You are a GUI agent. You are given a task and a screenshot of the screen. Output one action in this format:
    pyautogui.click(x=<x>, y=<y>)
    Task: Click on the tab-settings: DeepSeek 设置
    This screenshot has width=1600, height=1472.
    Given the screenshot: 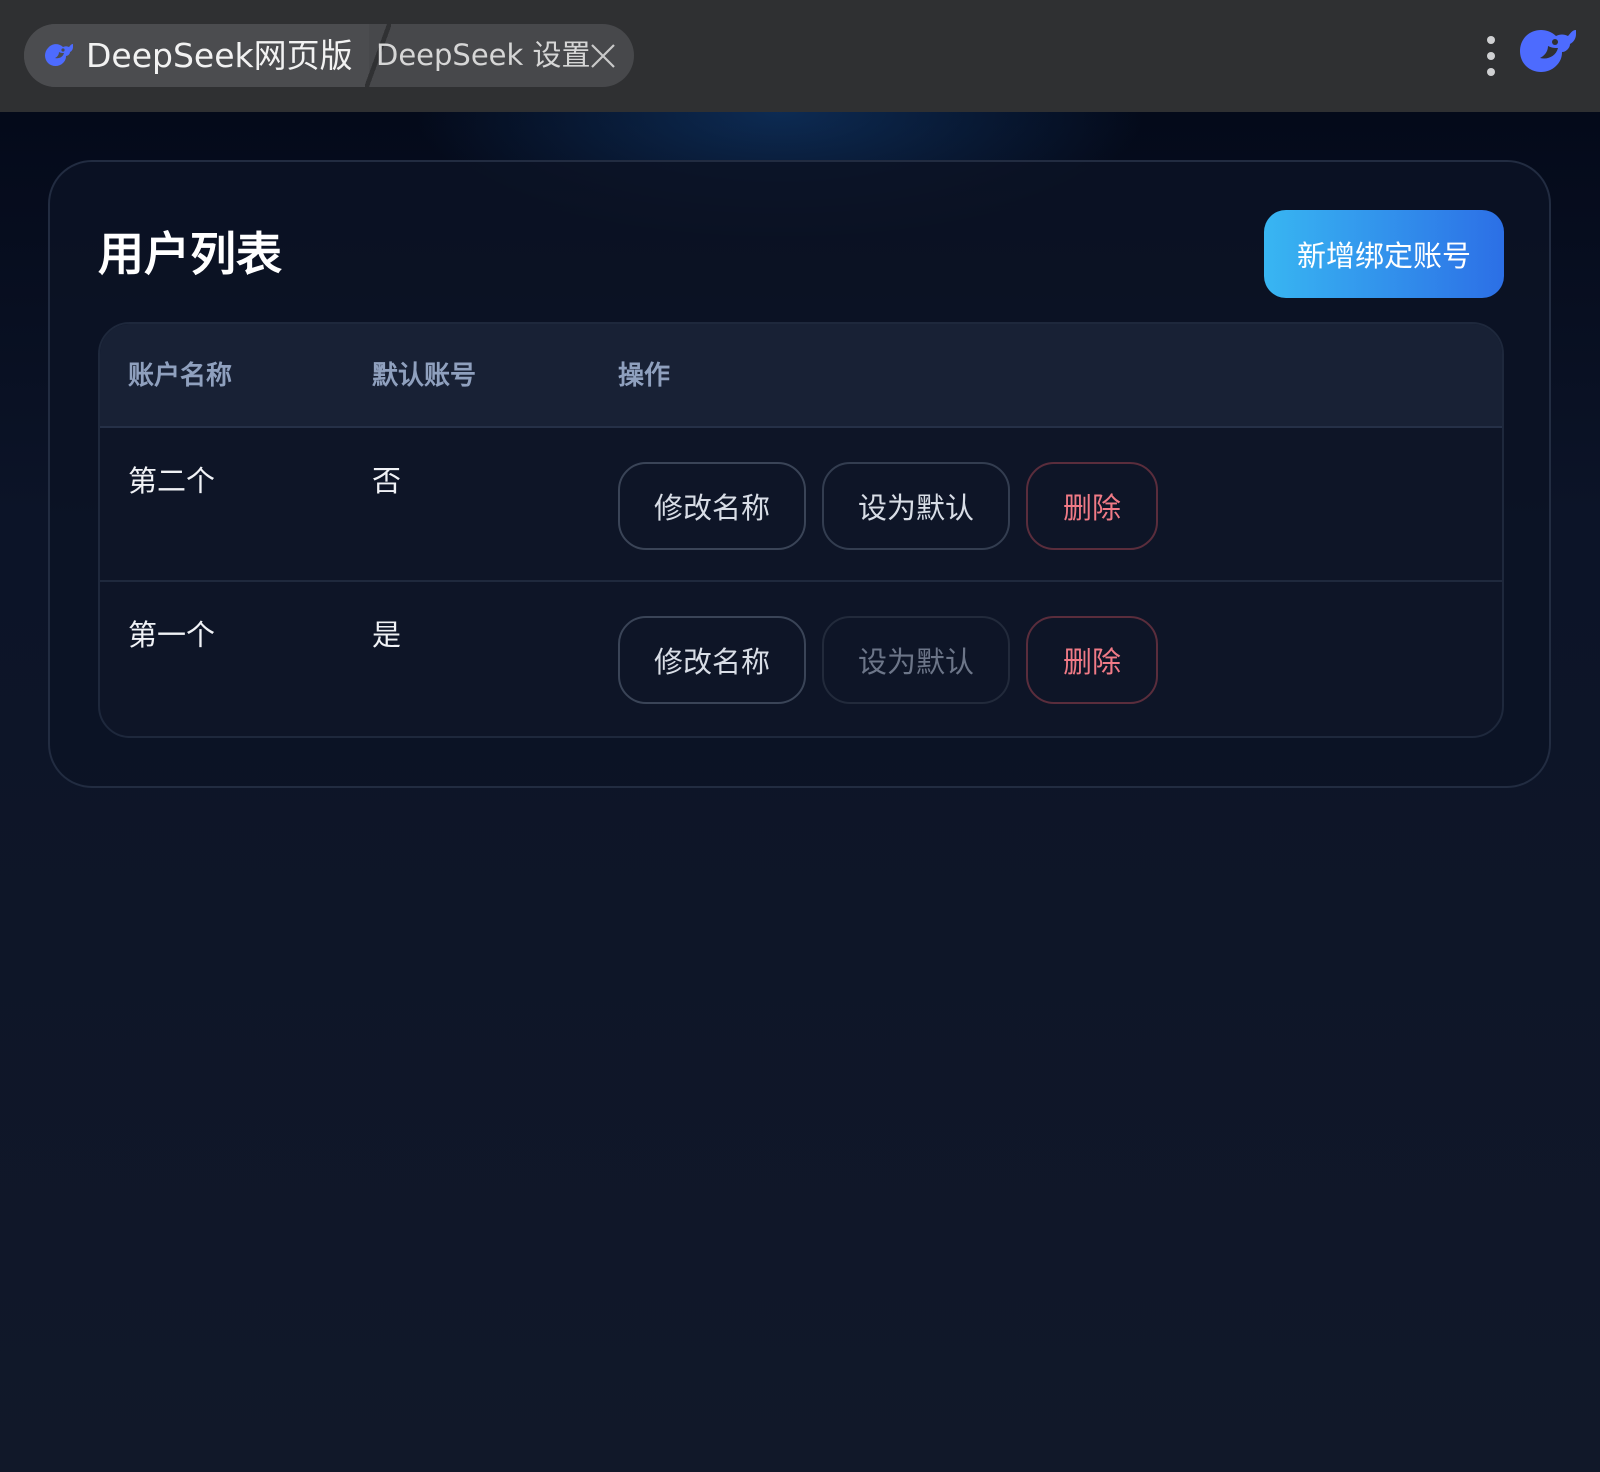 What is the action you would take?
    pyautogui.click(x=483, y=55)
    